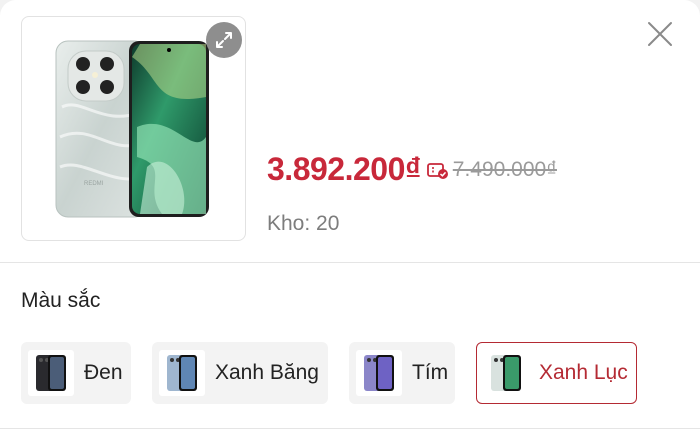  Describe the element at coordinates (437, 170) in the screenshot. I see `voucher-icon` at that location.